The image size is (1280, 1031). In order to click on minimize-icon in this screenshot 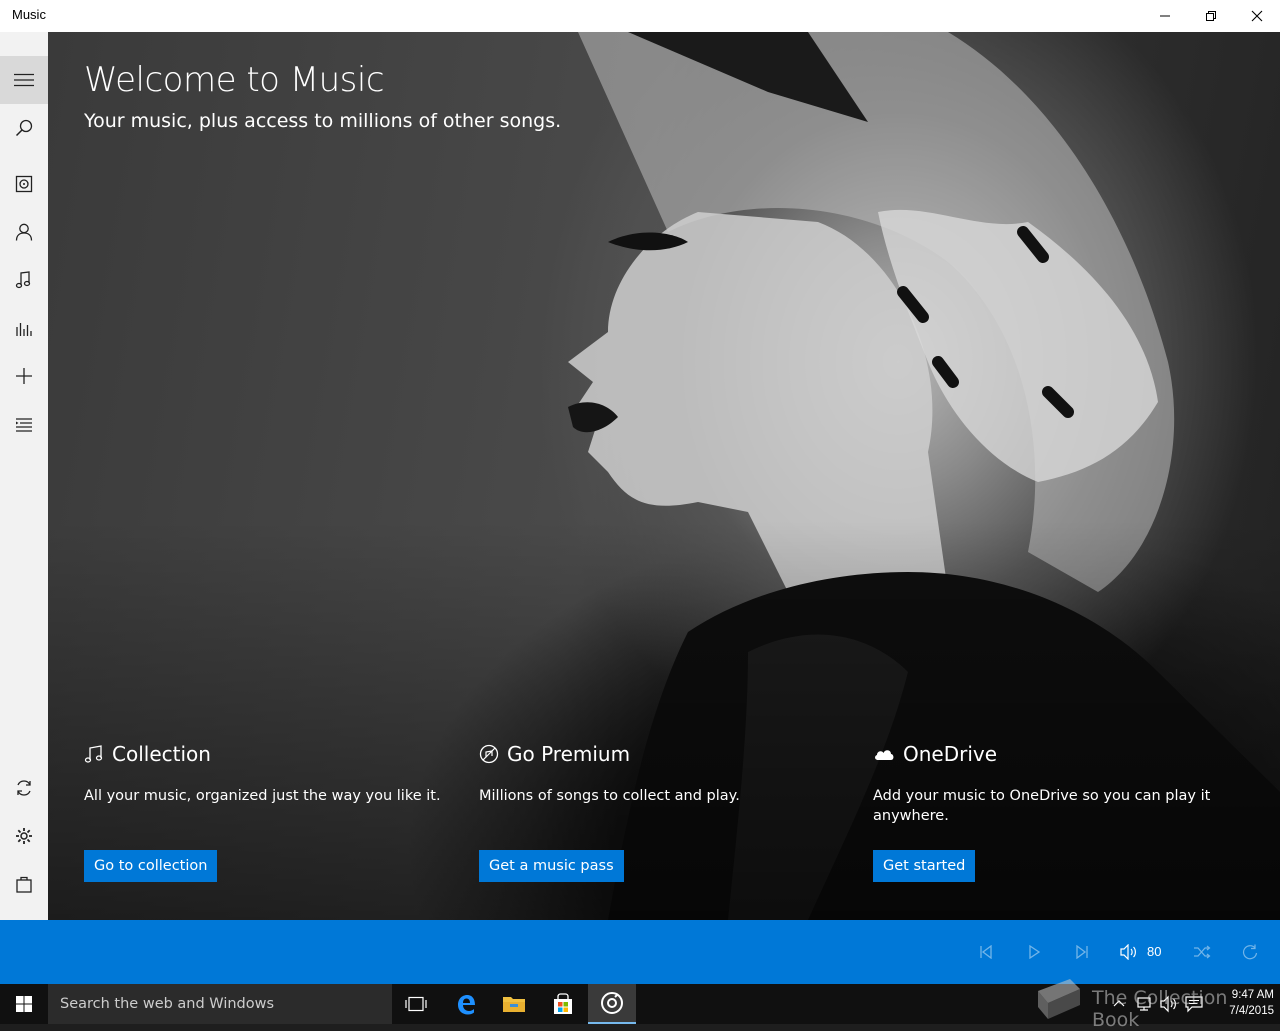, I will do `click(1165, 16)`.